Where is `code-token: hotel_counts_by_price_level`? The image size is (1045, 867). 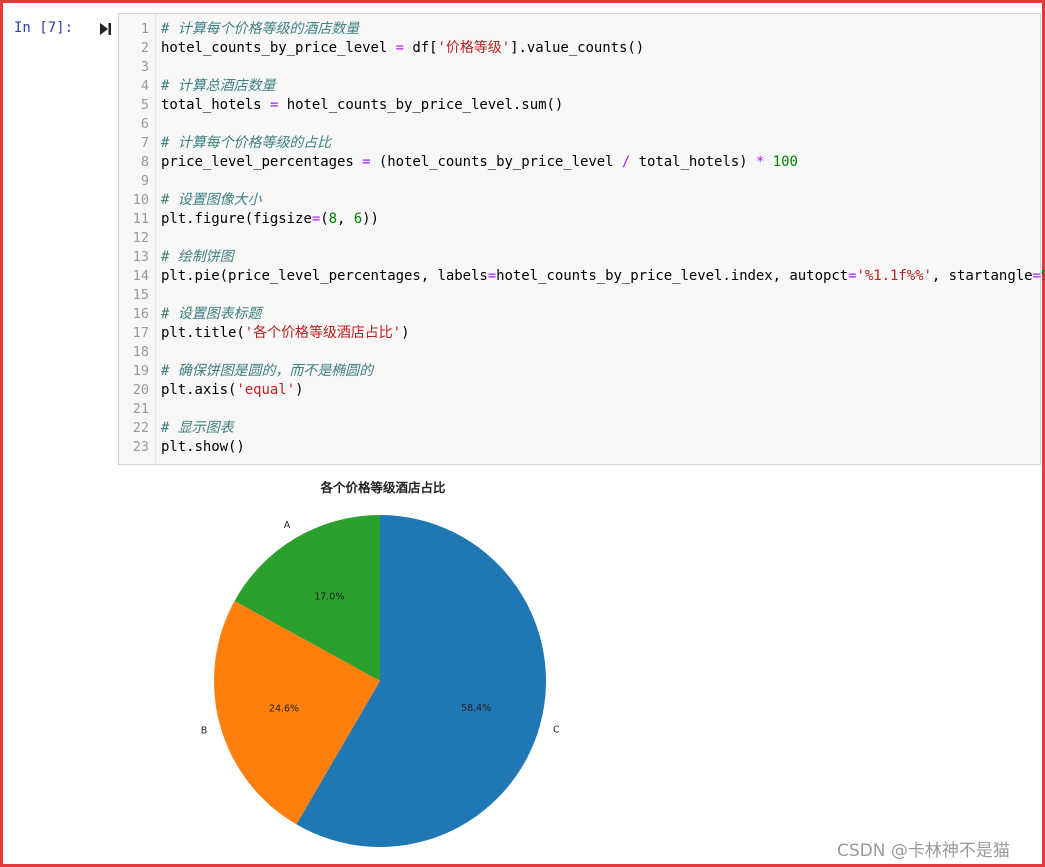 code-token: hotel_counts_by_price_level is located at coordinates (278, 48).